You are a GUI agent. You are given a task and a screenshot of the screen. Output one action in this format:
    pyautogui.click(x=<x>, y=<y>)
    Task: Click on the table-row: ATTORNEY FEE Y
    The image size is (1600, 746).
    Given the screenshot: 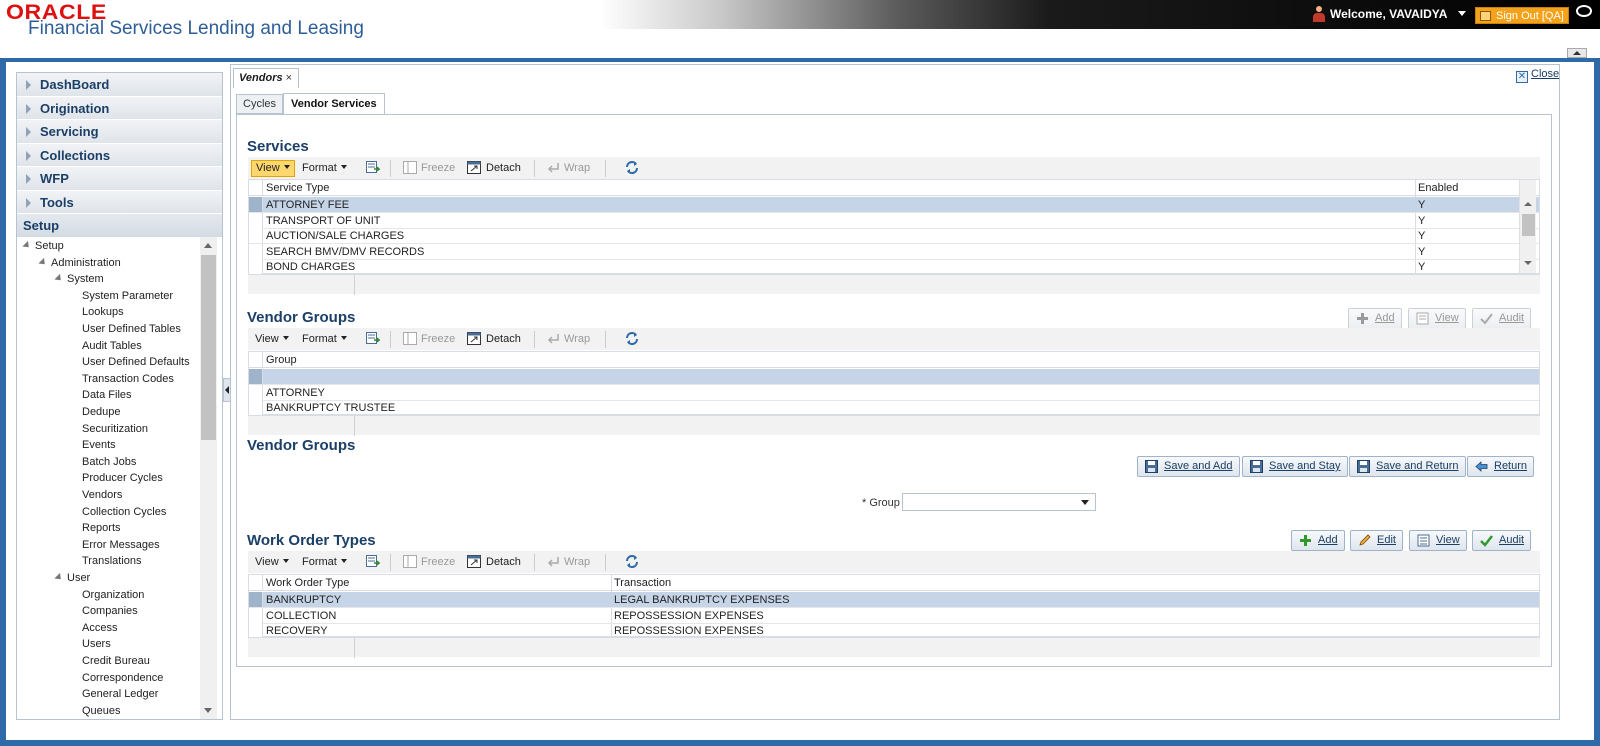 What is the action you would take?
    pyautogui.click(x=894, y=205)
    